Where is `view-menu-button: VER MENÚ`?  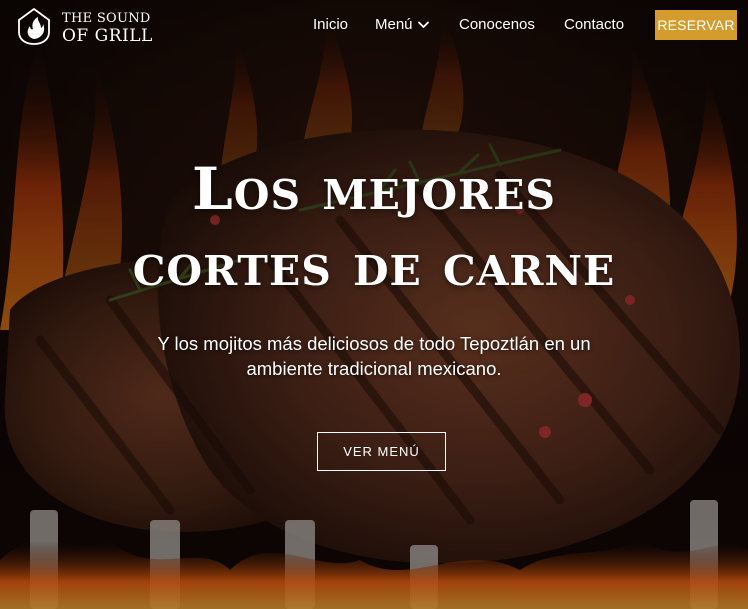
view-menu-button: VER MENÚ is located at coordinates (381, 451).